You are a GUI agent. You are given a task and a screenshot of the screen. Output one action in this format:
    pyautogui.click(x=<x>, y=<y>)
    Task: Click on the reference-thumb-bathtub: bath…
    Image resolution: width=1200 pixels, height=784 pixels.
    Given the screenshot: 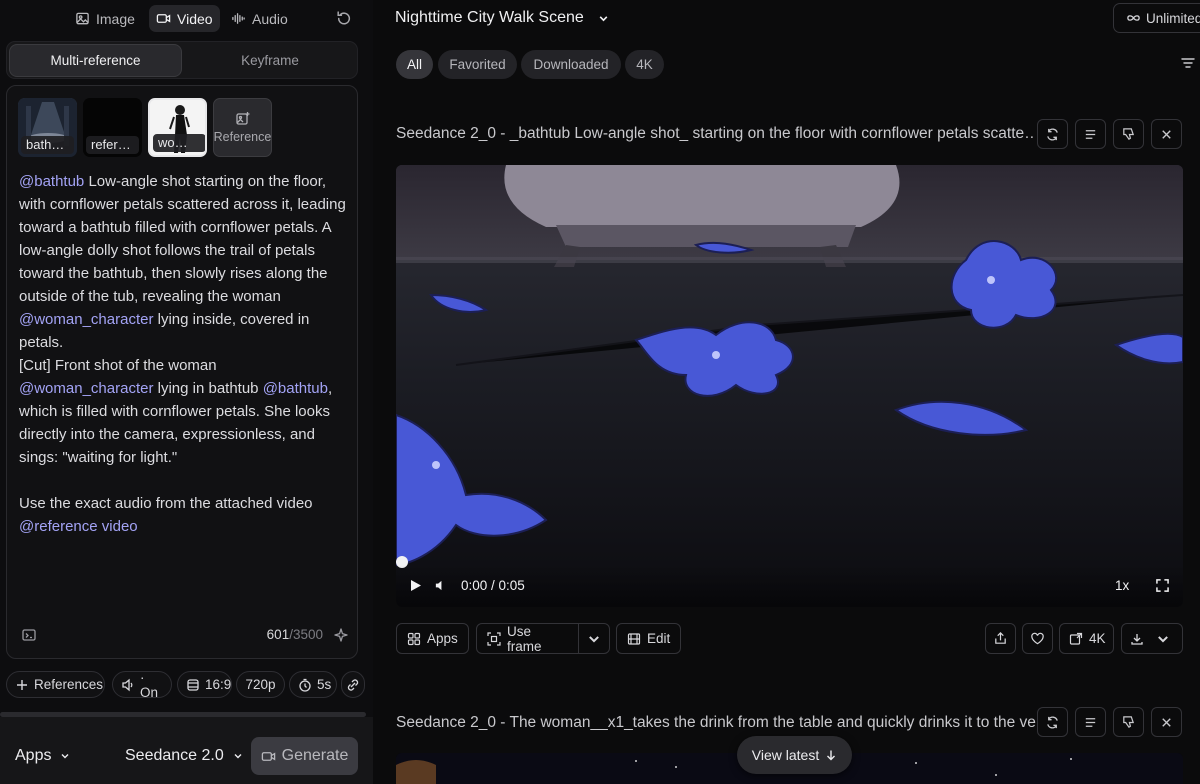 What is the action you would take?
    pyautogui.click(x=47, y=127)
    